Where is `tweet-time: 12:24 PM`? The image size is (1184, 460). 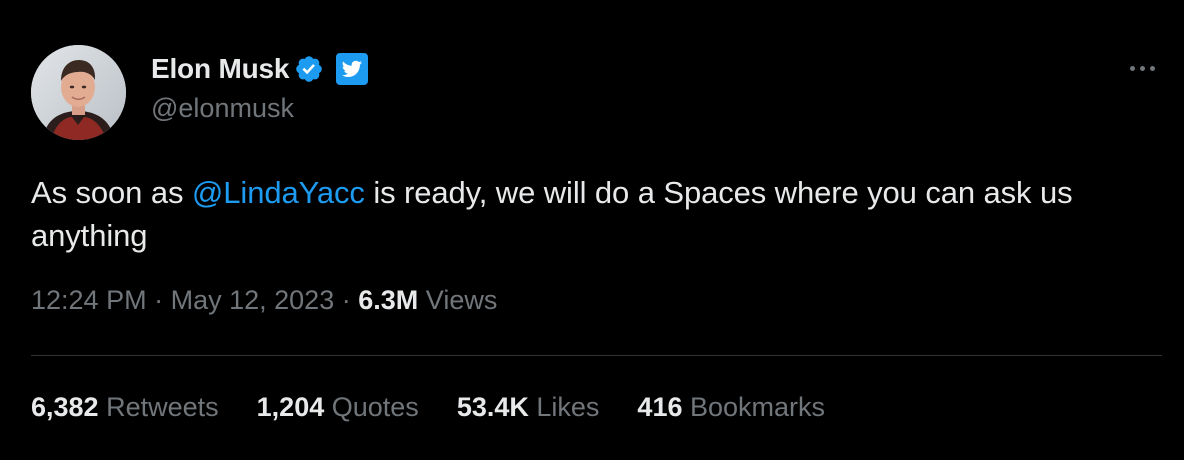 tweet-time: 12:24 PM is located at coordinates (89, 300).